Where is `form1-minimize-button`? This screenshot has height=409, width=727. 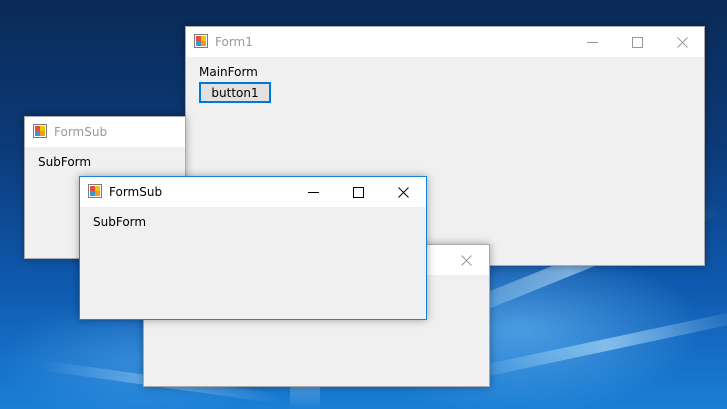 form1-minimize-button is located at coordinates (592, 42).